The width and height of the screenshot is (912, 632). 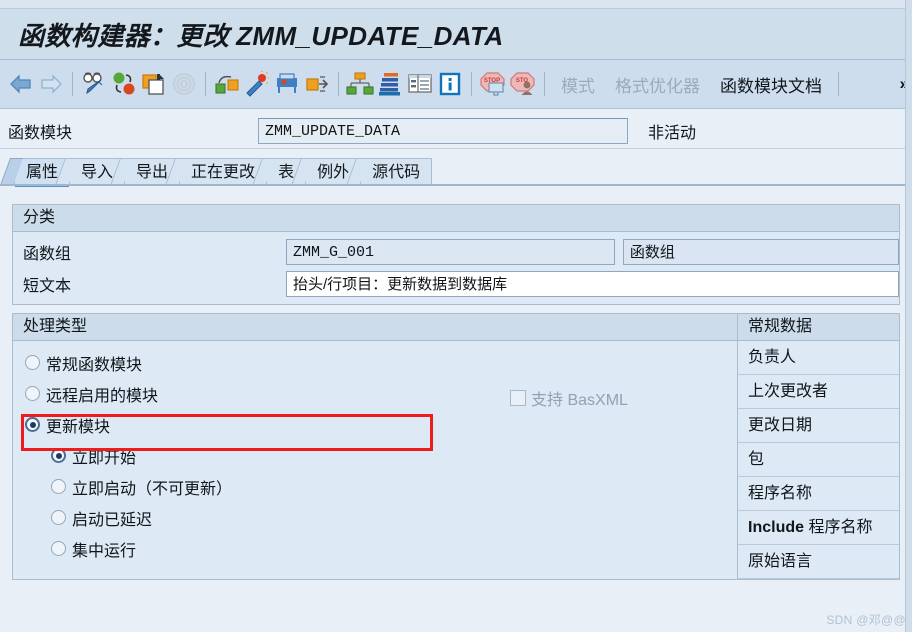 I want to click on tab-label: 正在更改, so click(x=223, y=172).